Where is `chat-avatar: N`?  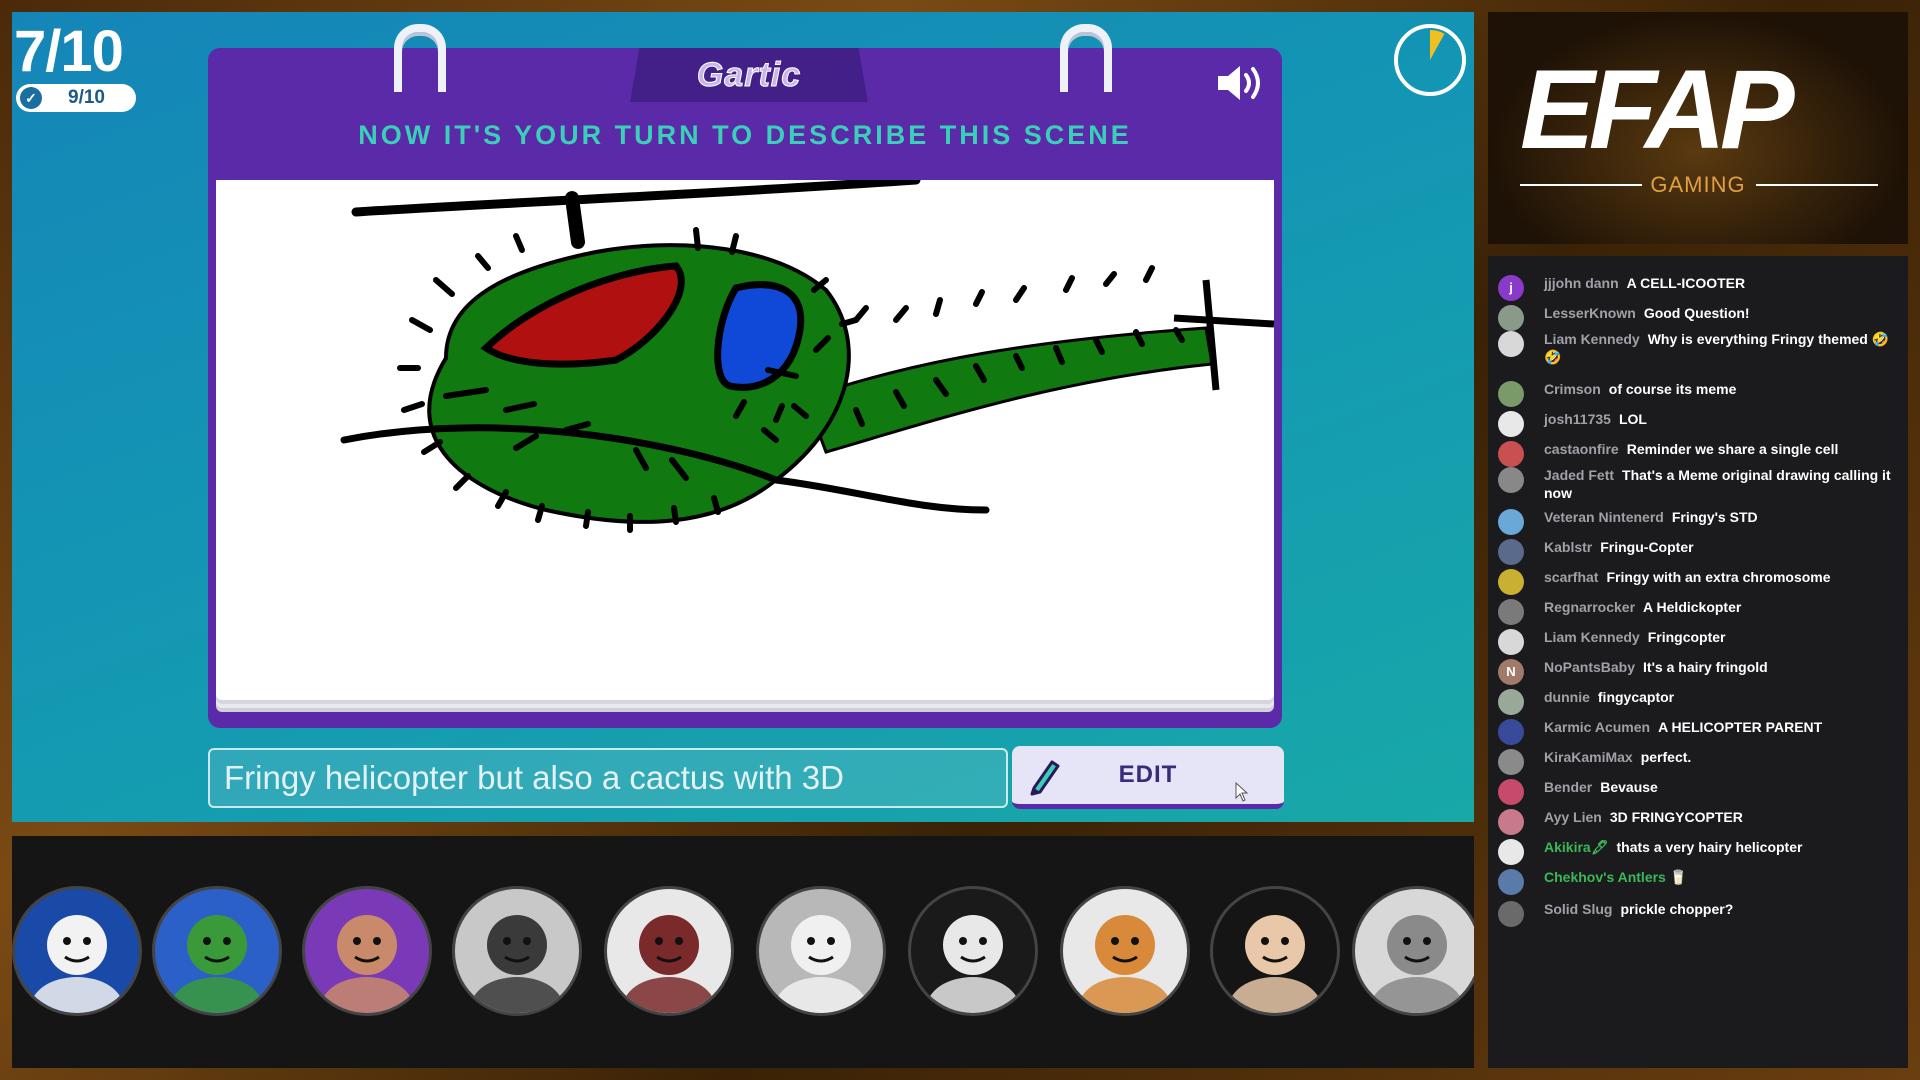 chat-avatar: N is located at coordinates (1511, 672).